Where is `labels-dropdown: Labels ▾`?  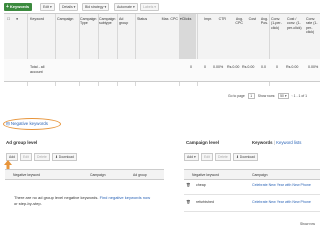 labels-dropdown: Labels ▾ is located at coordinates (150, 7).